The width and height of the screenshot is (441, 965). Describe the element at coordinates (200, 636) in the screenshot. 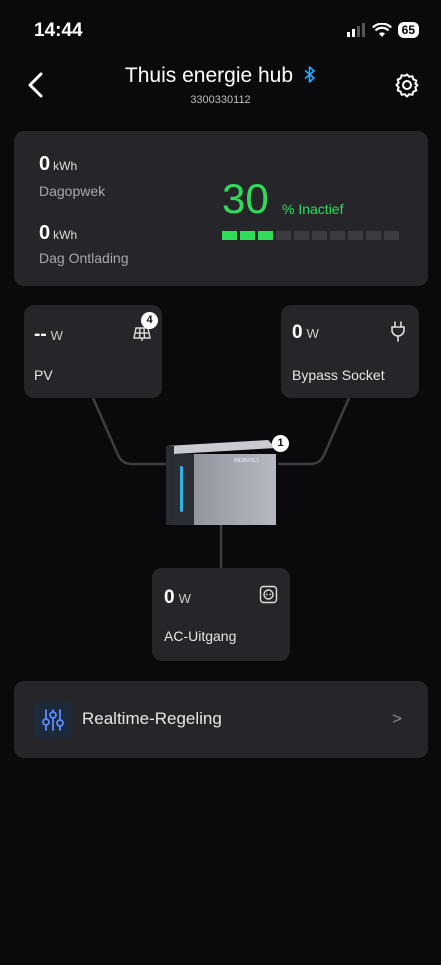

I see `ac-label: AC-Uitgang` at that location.